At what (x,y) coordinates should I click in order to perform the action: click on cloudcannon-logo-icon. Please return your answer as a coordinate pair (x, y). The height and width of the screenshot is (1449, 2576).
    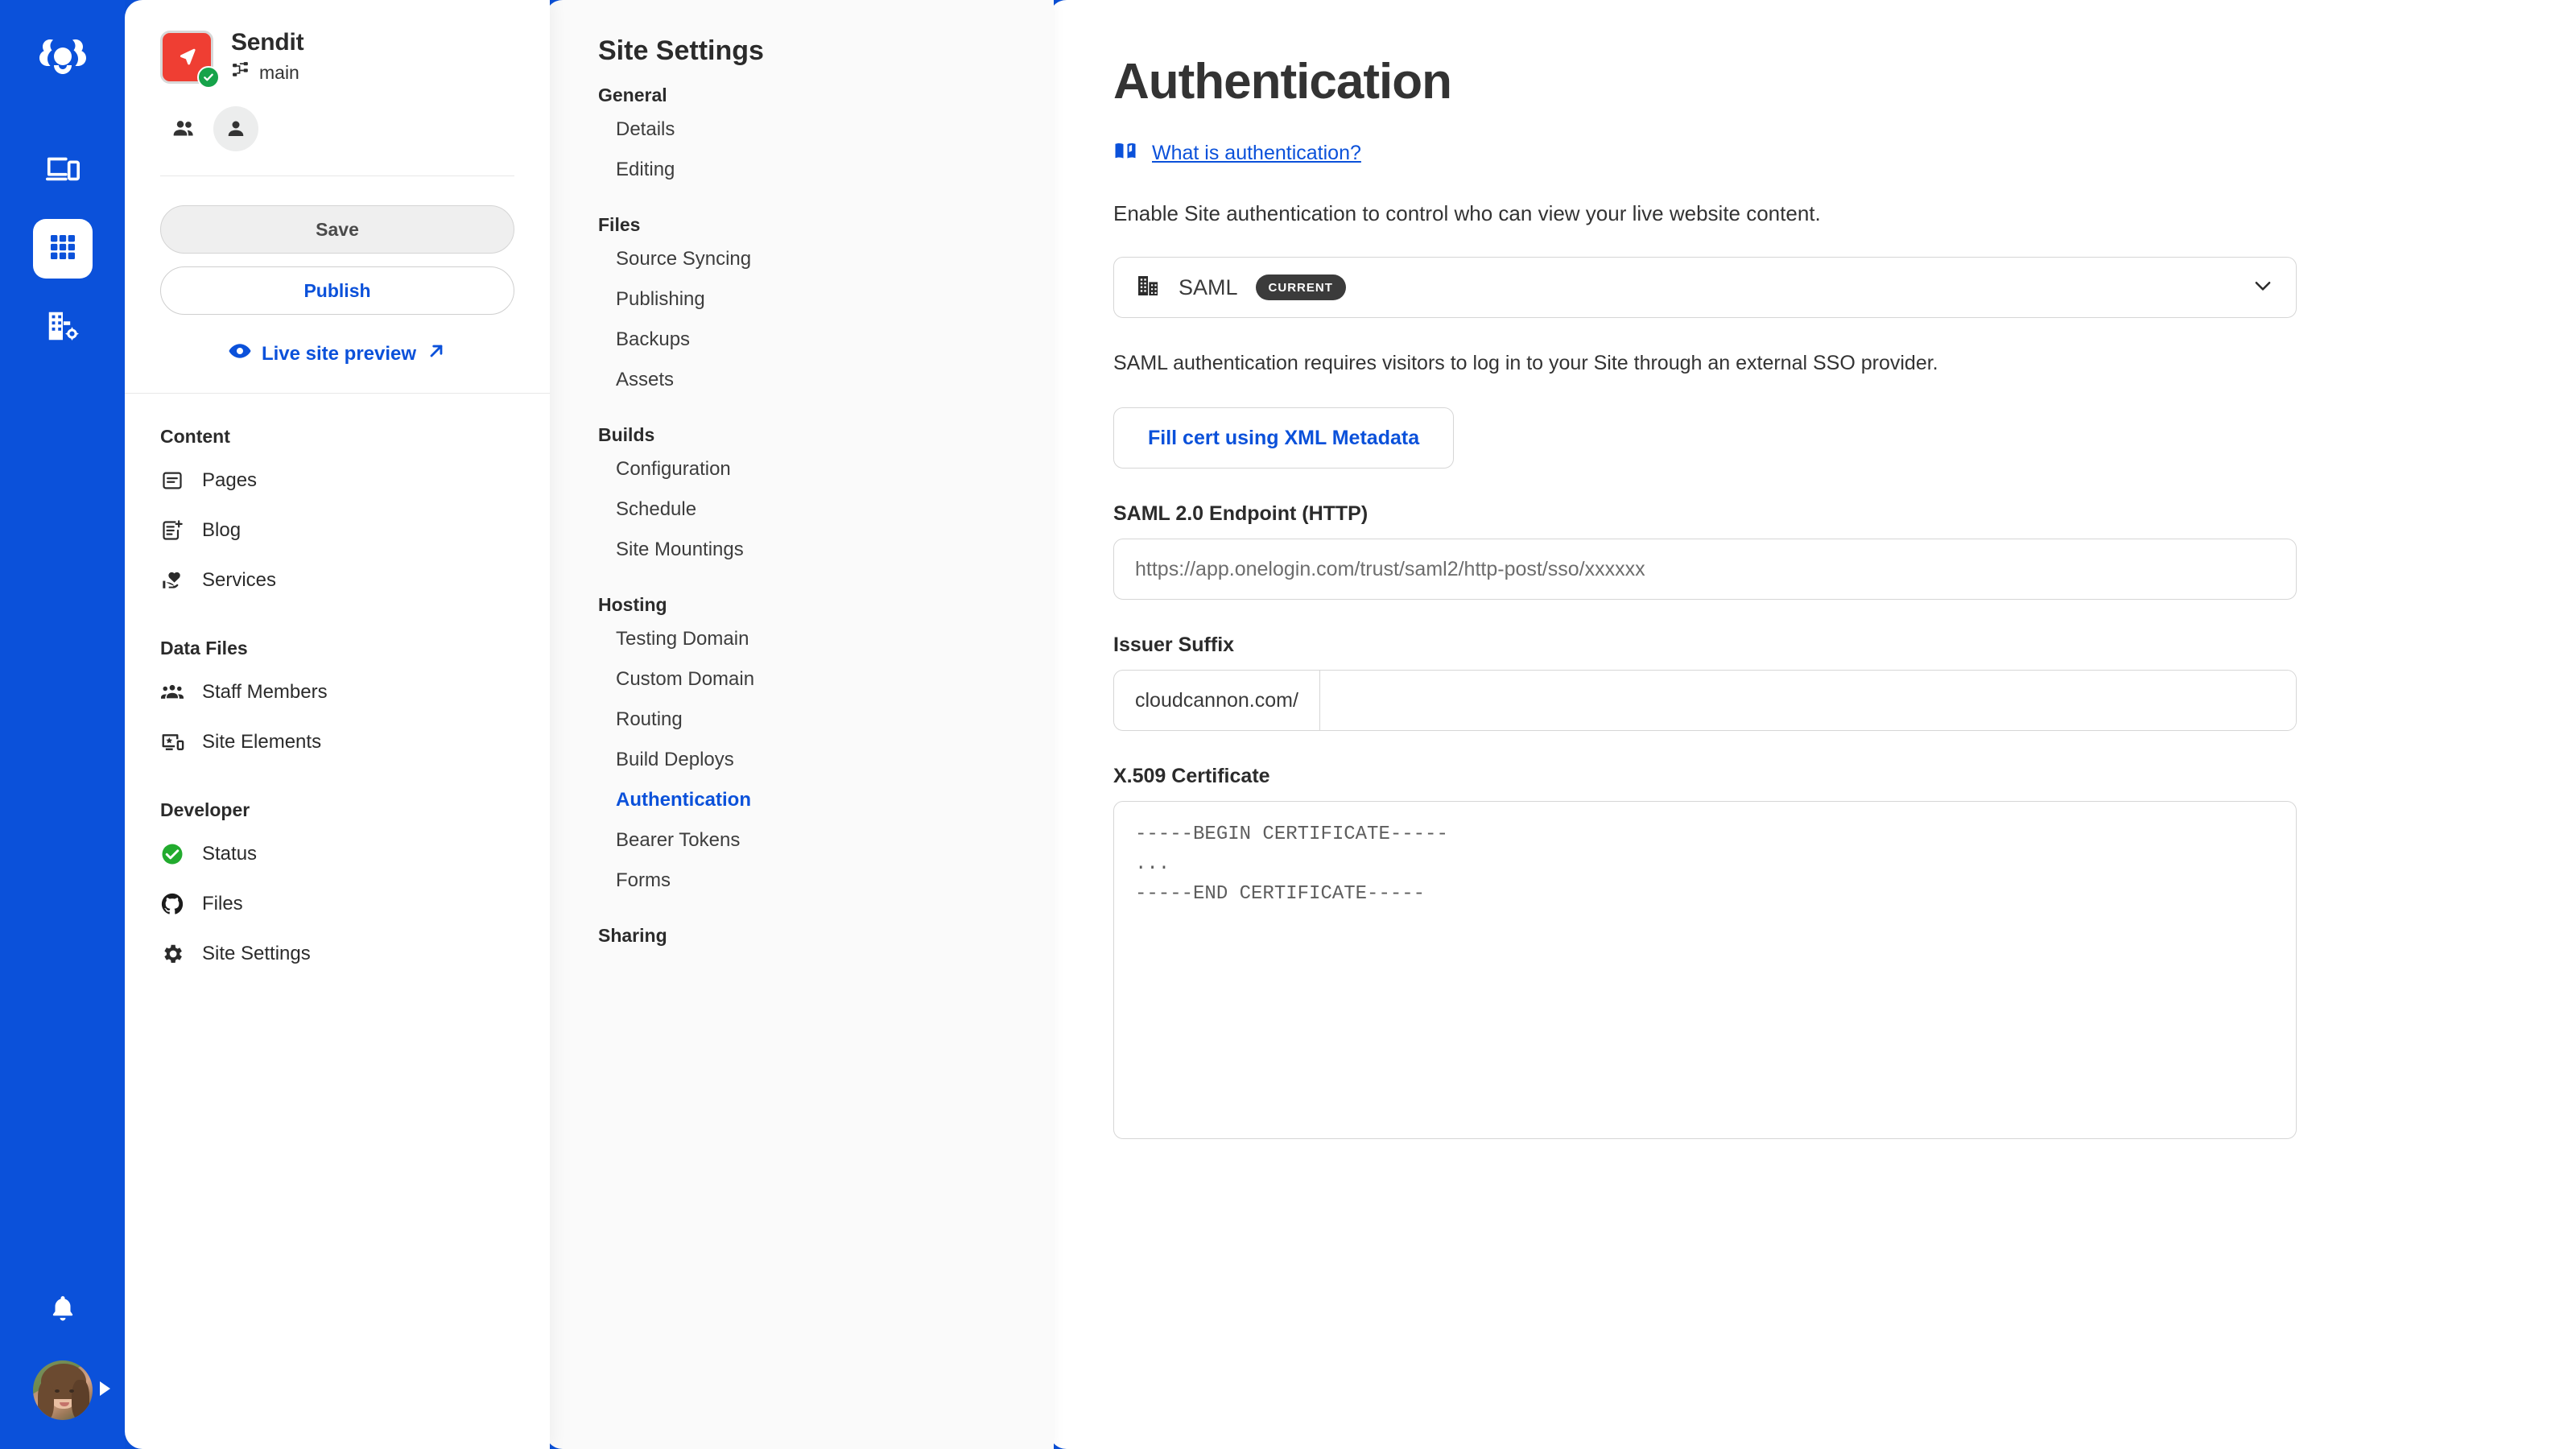
    Looking at the image, I should click on (62, 59).